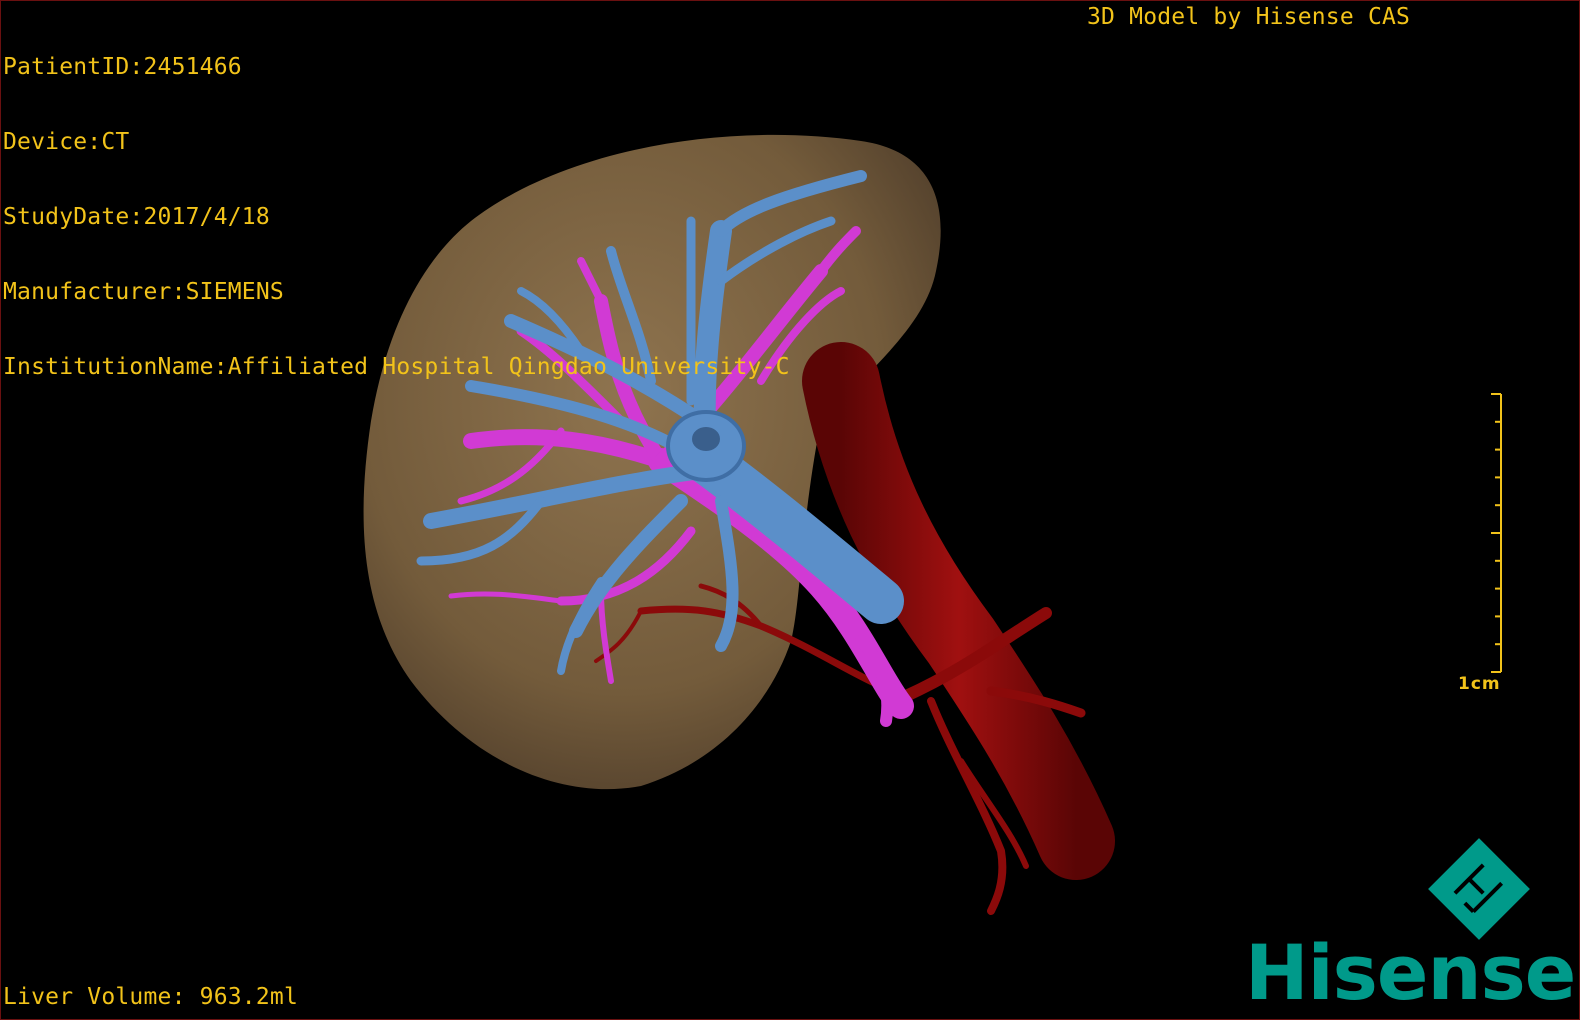 This screenshot has height=1020, width=1580. Describe the element at coordinates (143, 292) in the screenshot. I see `manufacturer-text: Manufacturer:SIEMENS` at that location.